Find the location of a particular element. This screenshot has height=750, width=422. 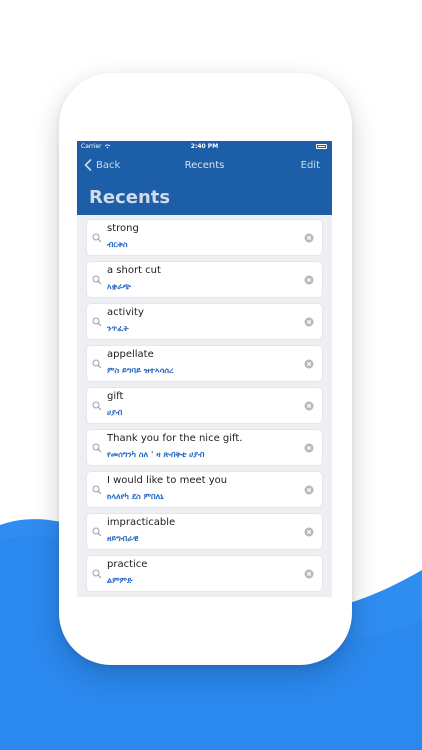

navigation-bar: Back Recents Edit Recents is located at coordinates (204, 184).